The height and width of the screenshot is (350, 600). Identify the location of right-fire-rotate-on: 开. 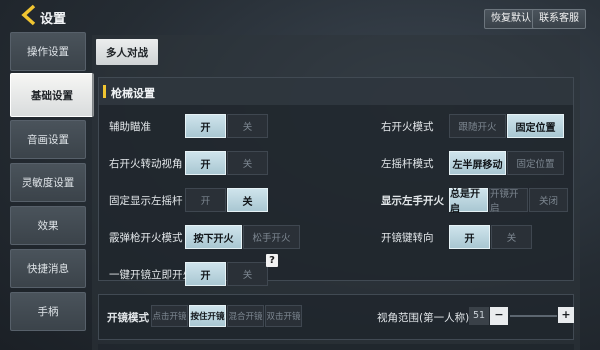
(205, 163).